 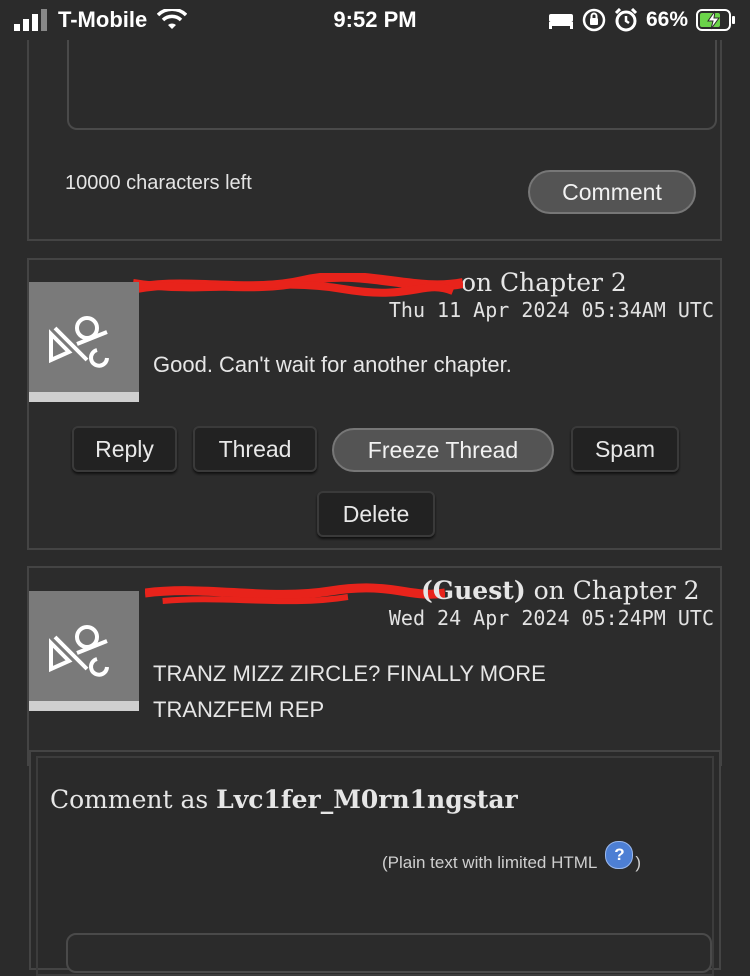 I want to click on spam-button: Spam, so click(x=625, y=449).